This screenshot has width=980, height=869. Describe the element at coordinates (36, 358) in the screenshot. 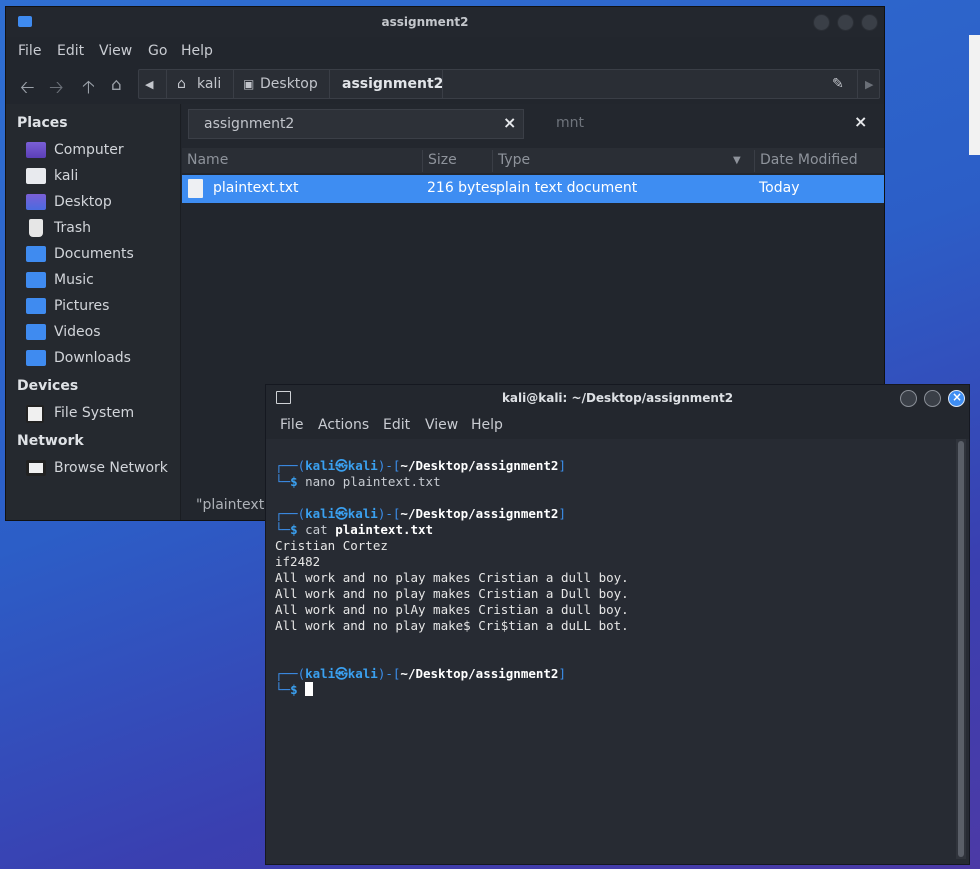

I see `downloads-folder-icon` at that location.